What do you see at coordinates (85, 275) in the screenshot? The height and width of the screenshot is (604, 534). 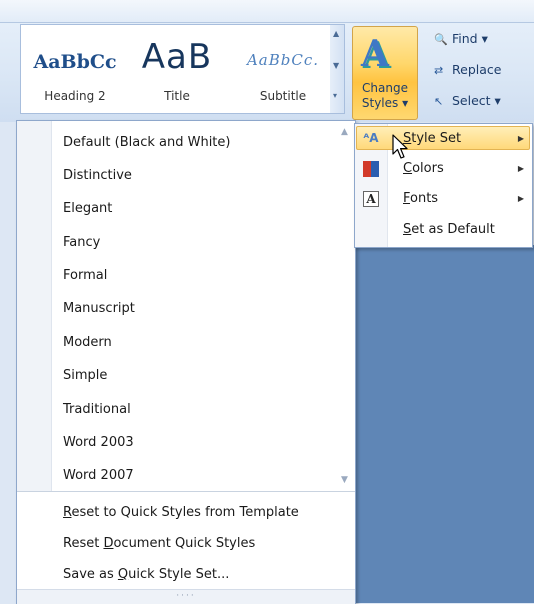 I see `style-set-item: Formal` at bounding box center [85, 275].